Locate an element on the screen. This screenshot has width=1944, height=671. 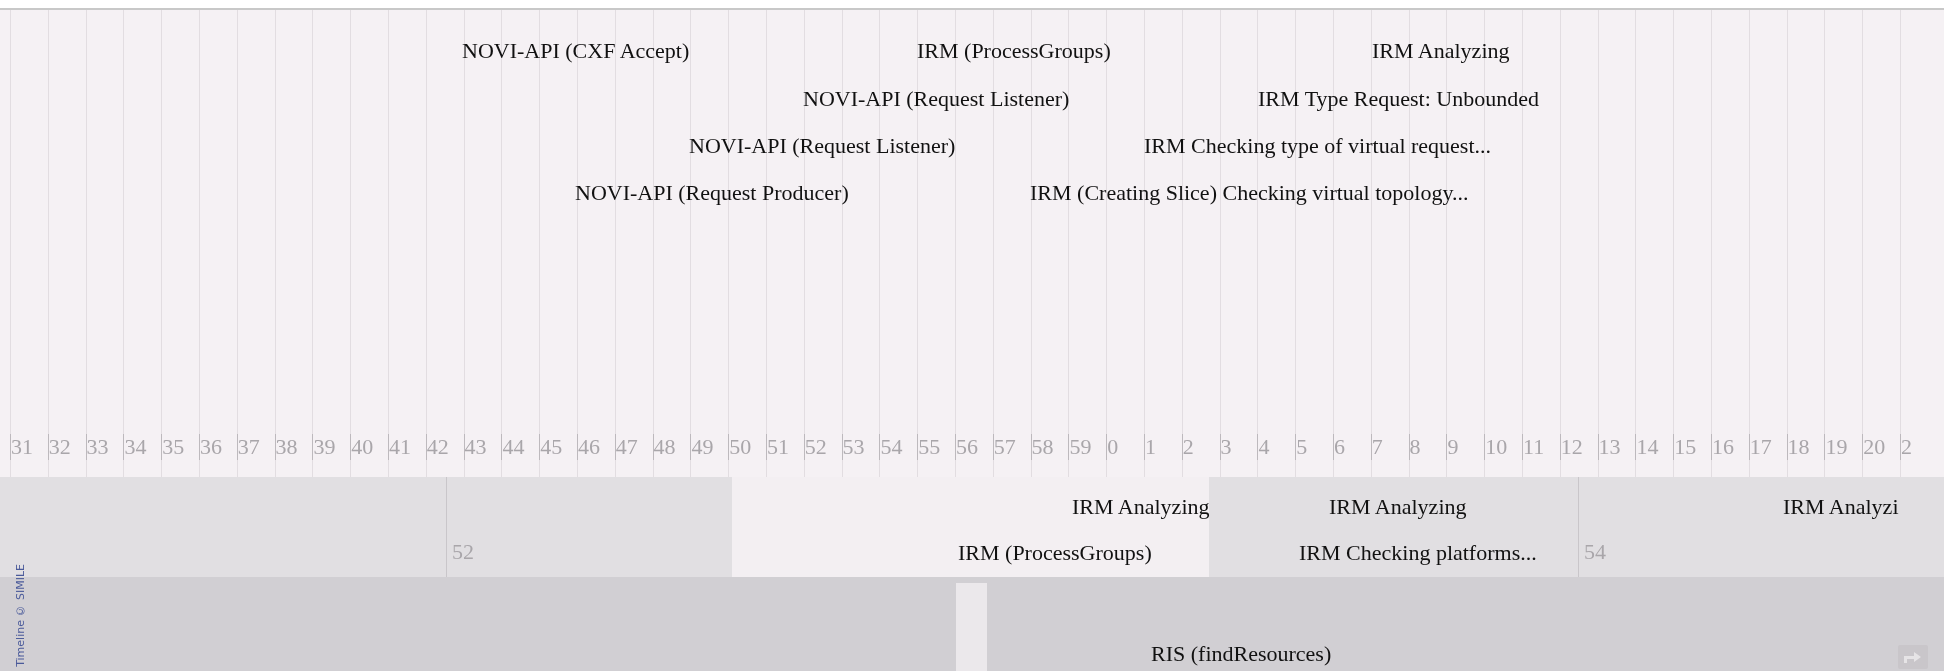
tick-label: 37 is located at coordinates (248, 447).